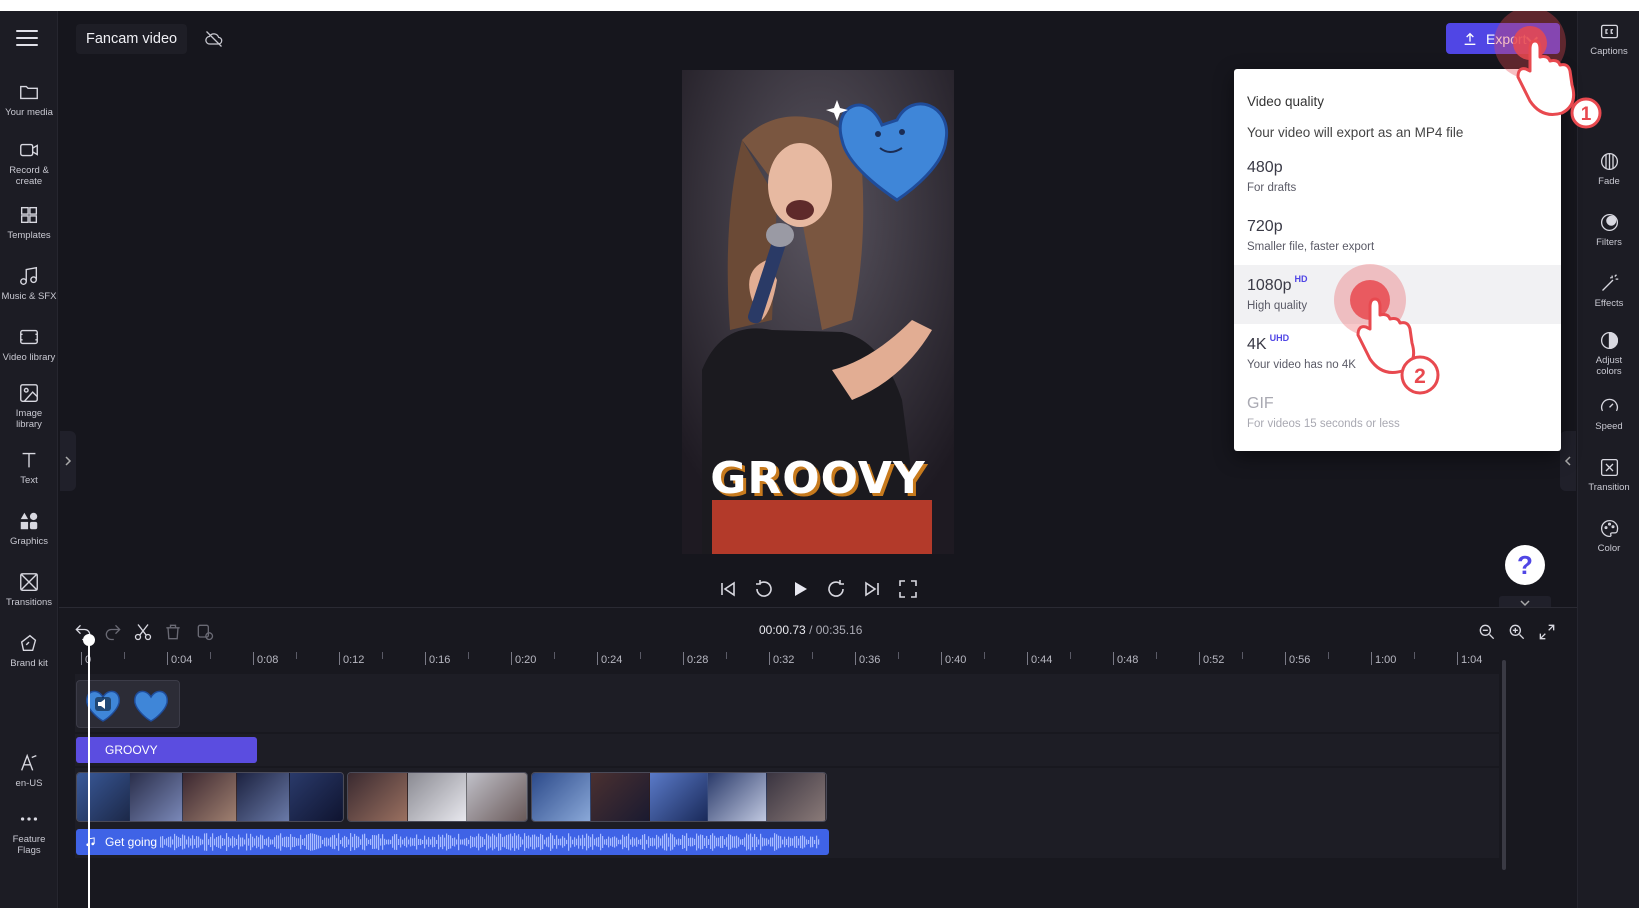 This screenshot has height=908, width=1639. What do you see at coordinates (800, 589) in the screenshot?
I see `play-icon` at bounding box center [800, 589].